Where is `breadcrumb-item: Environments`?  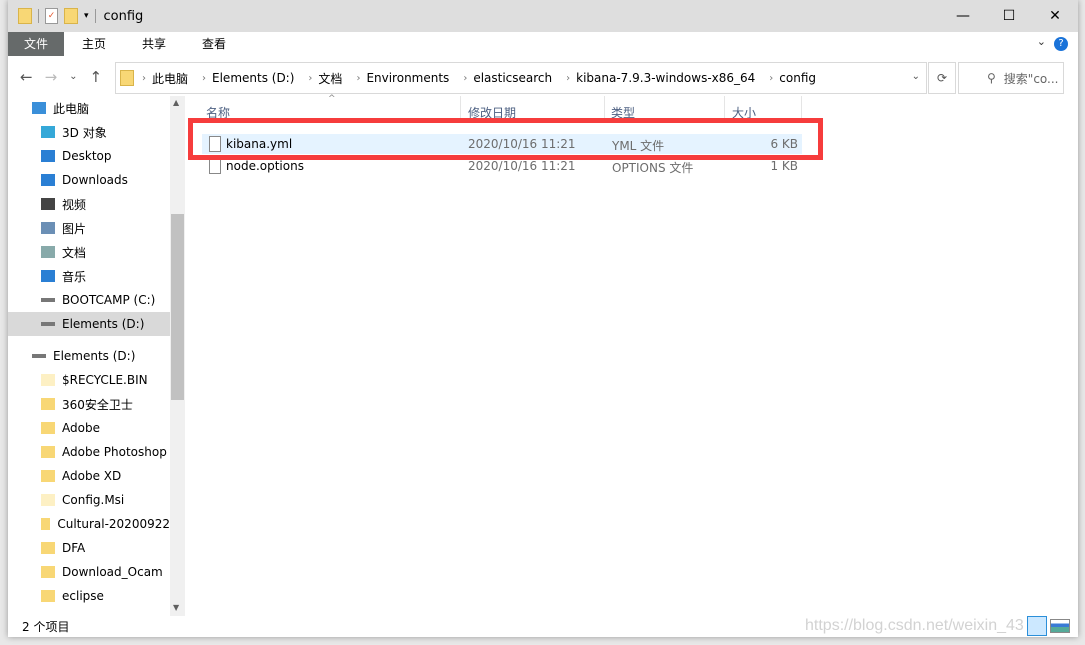 breadcrumb-item: Environments is located at coordinates (407, 78).